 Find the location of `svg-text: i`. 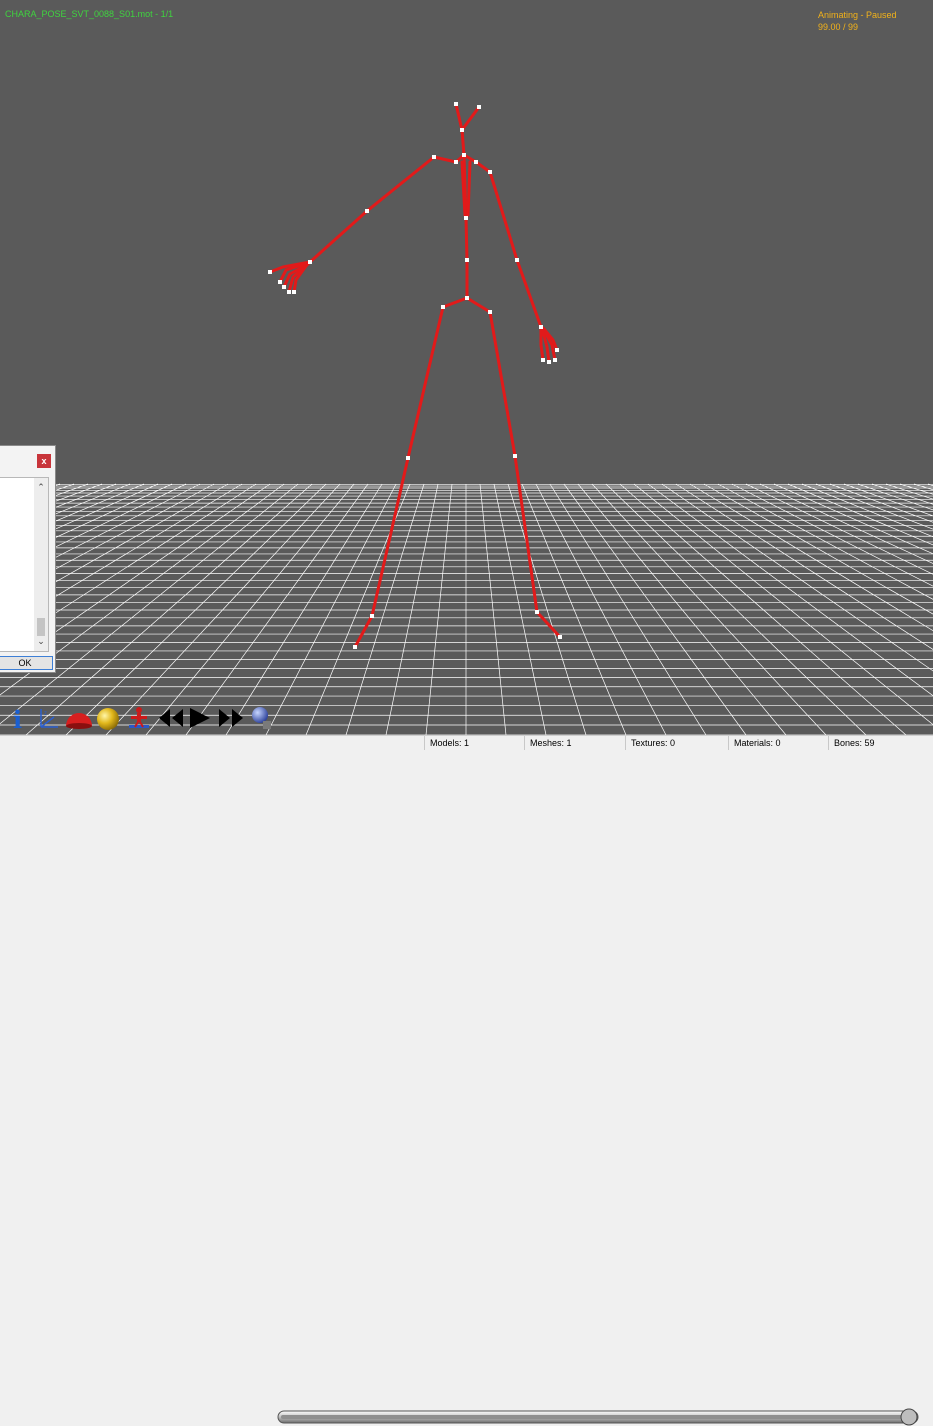

svg-text: i is located at coordinates (17, 718).